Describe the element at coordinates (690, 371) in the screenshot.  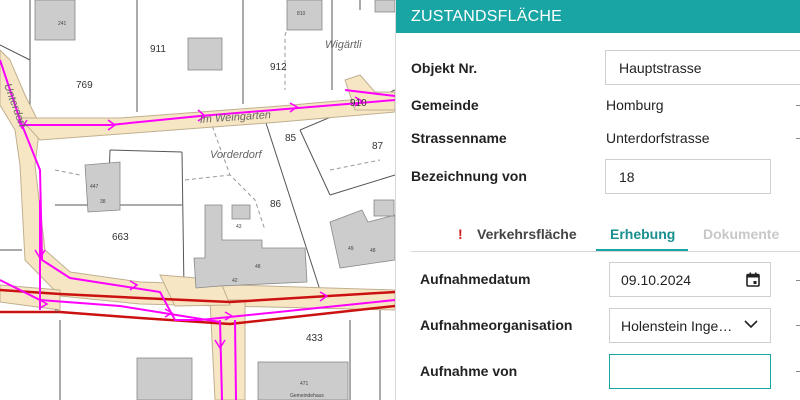
I see `aufnahme-von-input` at that location.